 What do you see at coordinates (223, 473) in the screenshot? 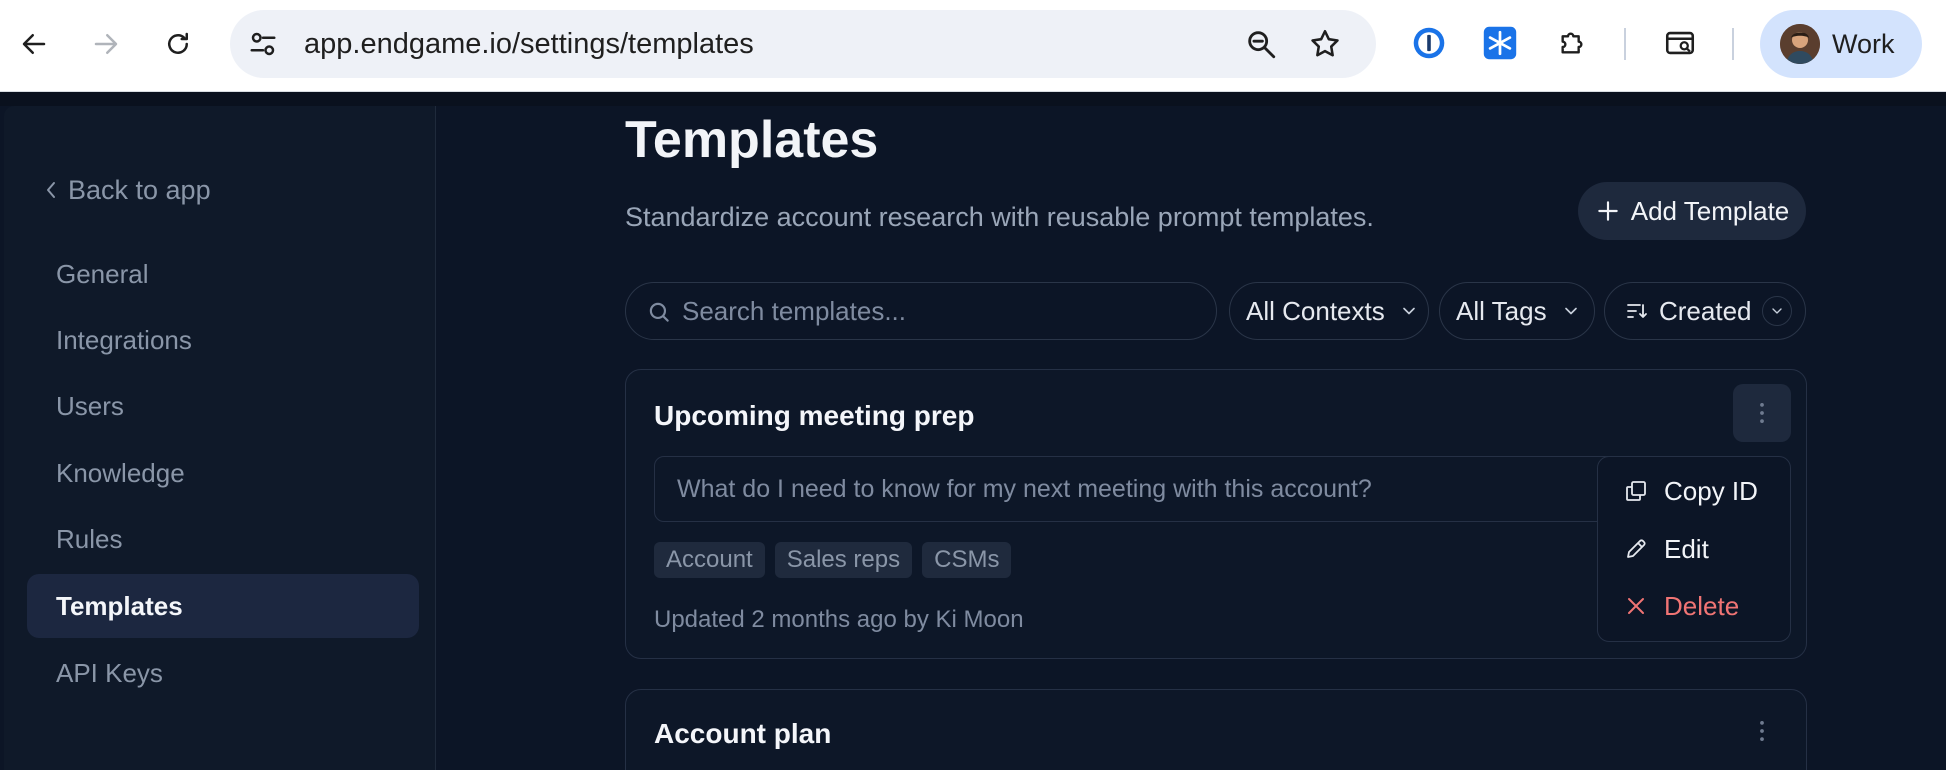
I see `sidebar-item-knowledge: Knowledge` at bounding box center [223, 473].